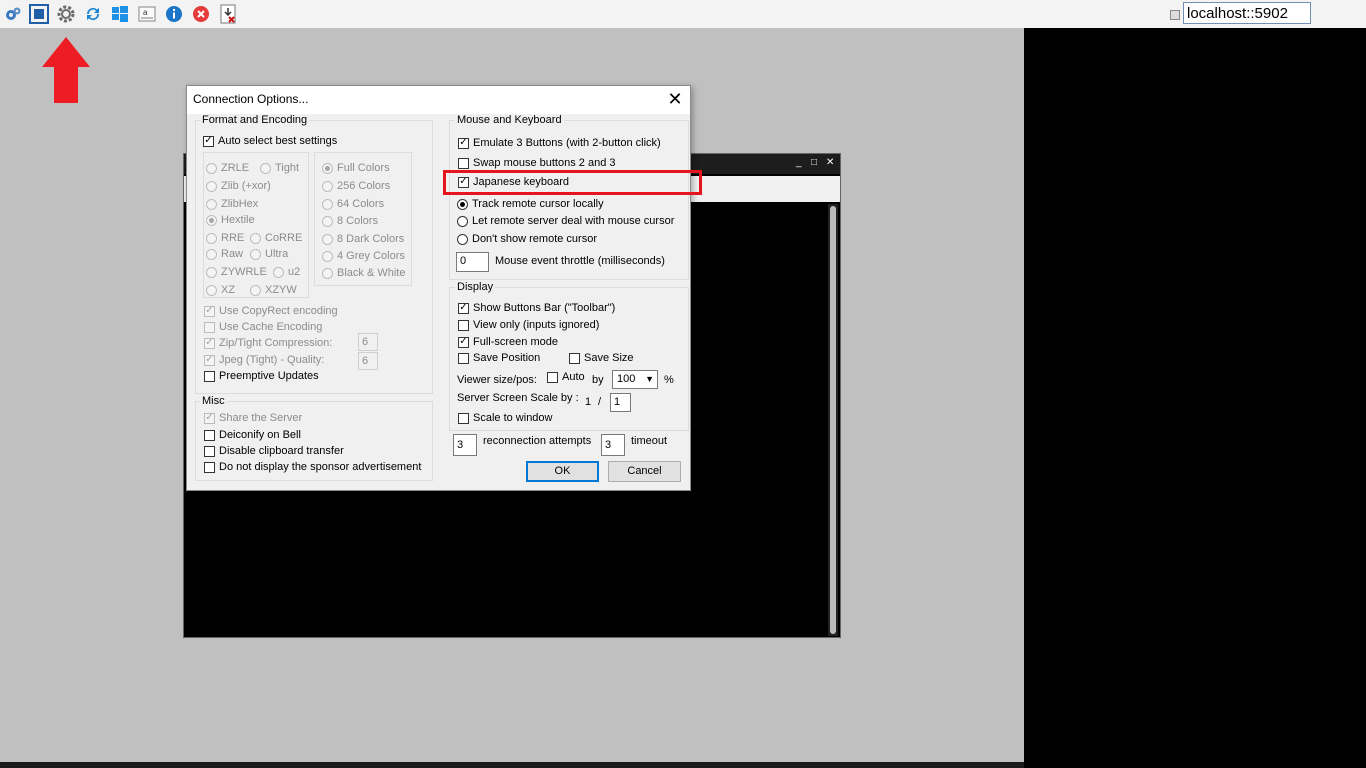 The image size is (1366, 768). Describe the element at coordinates (537, 441) in the screenshot. I see `reconnect-attempts-label: reconnection attempts` at that location.